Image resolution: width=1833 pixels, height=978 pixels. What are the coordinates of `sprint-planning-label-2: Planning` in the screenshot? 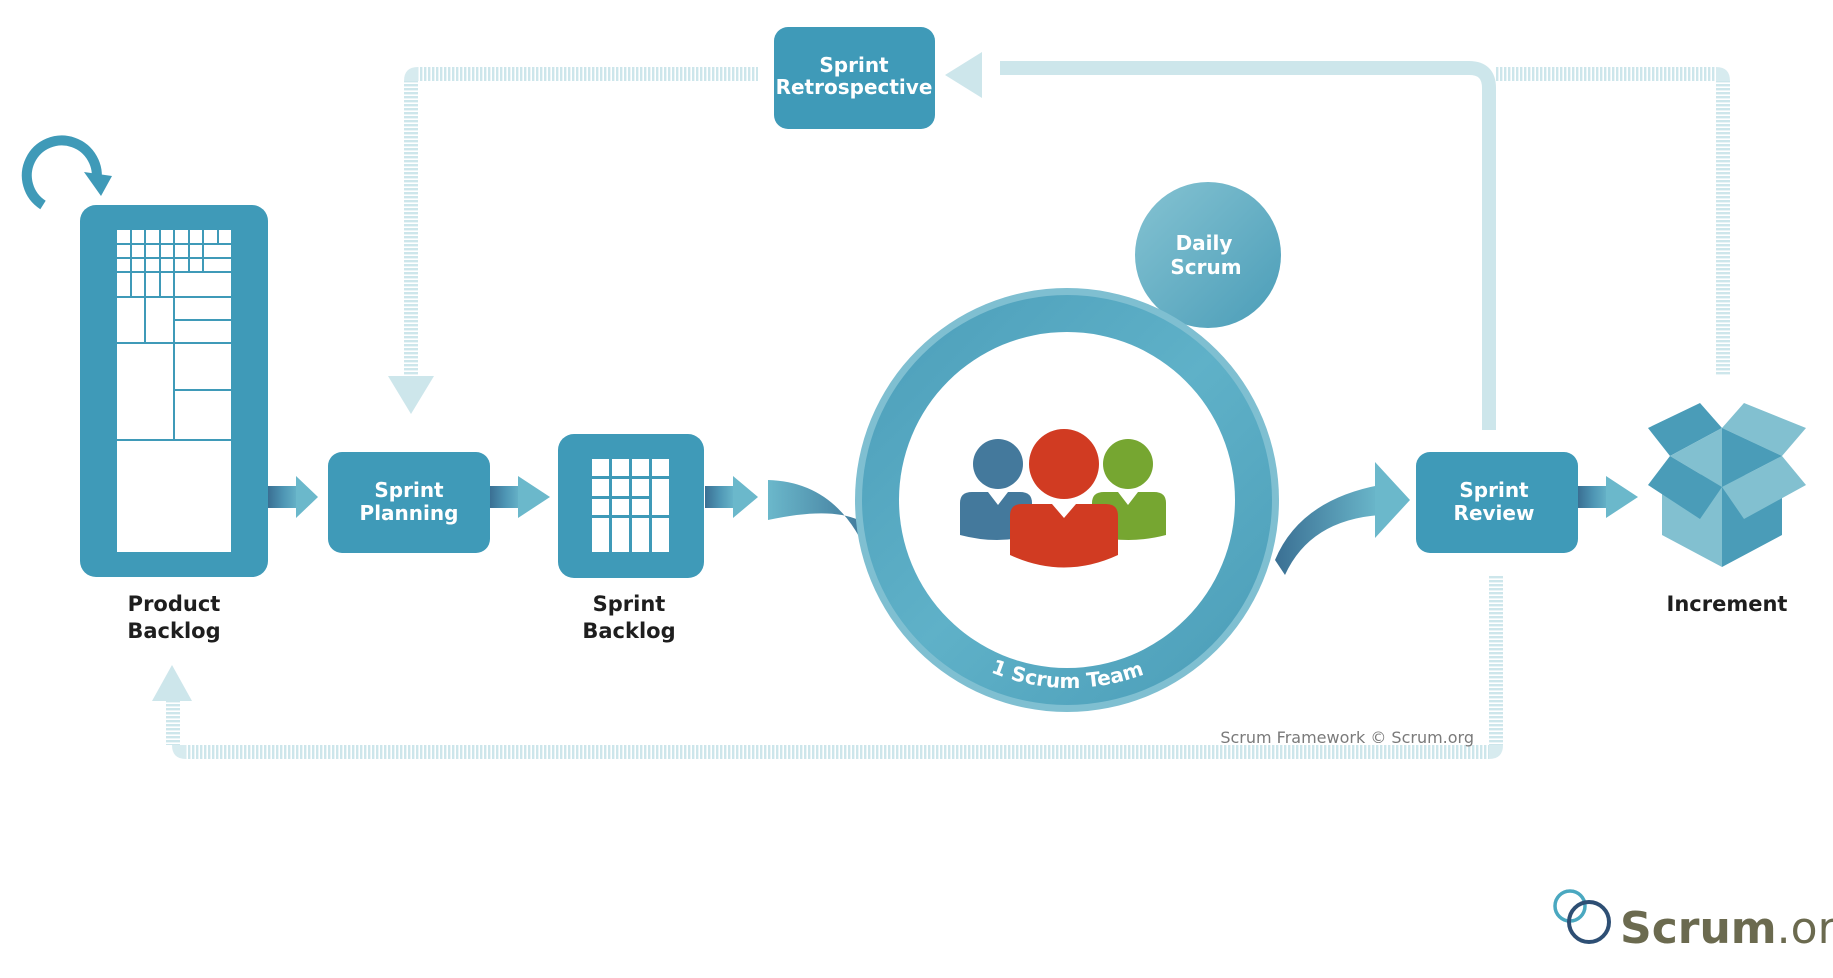 It's located at (409, 513).